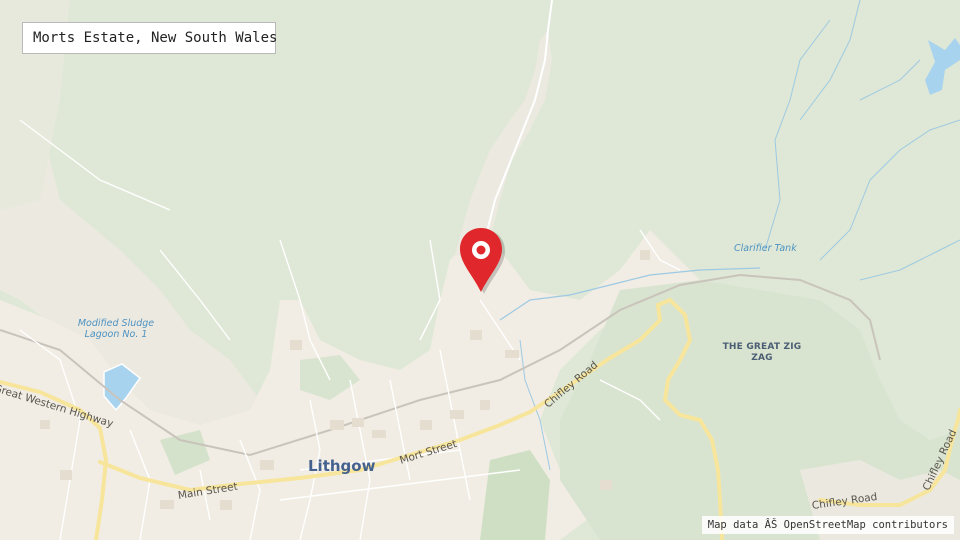 The image size is (960, 540). I want to click on clarifier-tank-label-line-1: Clarifier Tank, so click(765, 248).